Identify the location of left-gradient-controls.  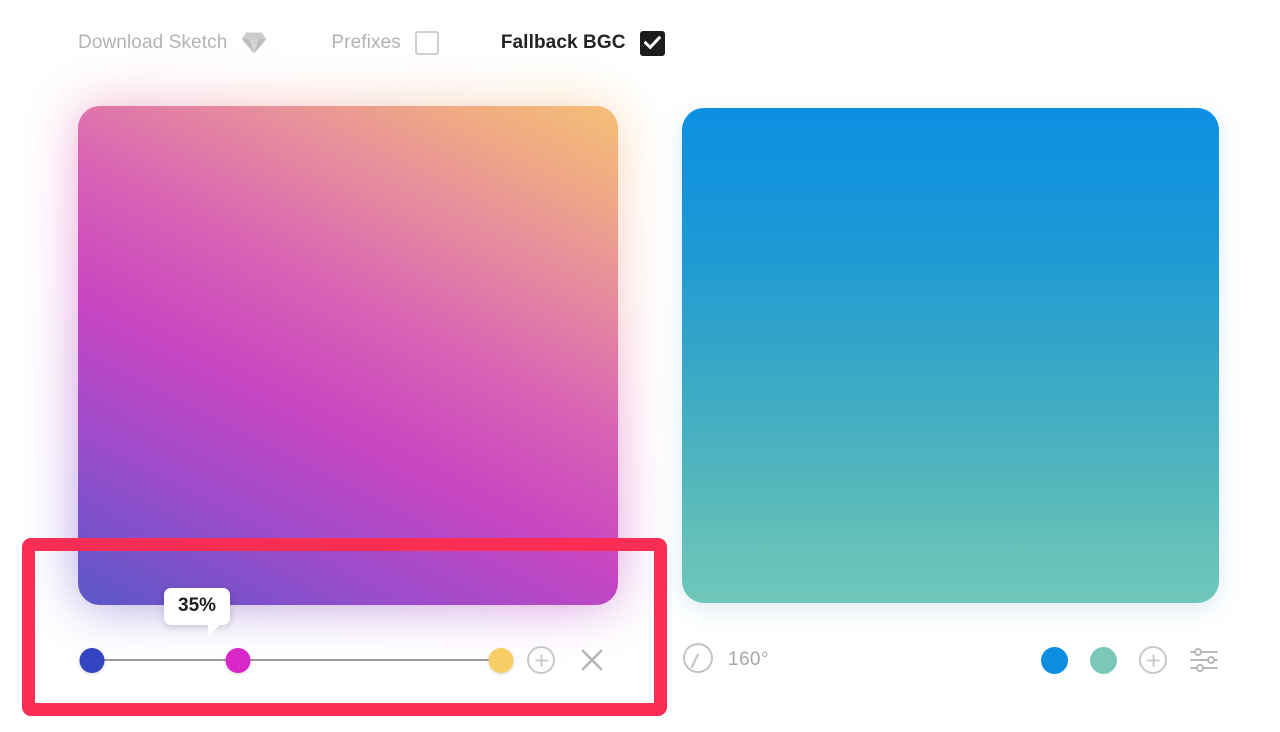
(350, 660).